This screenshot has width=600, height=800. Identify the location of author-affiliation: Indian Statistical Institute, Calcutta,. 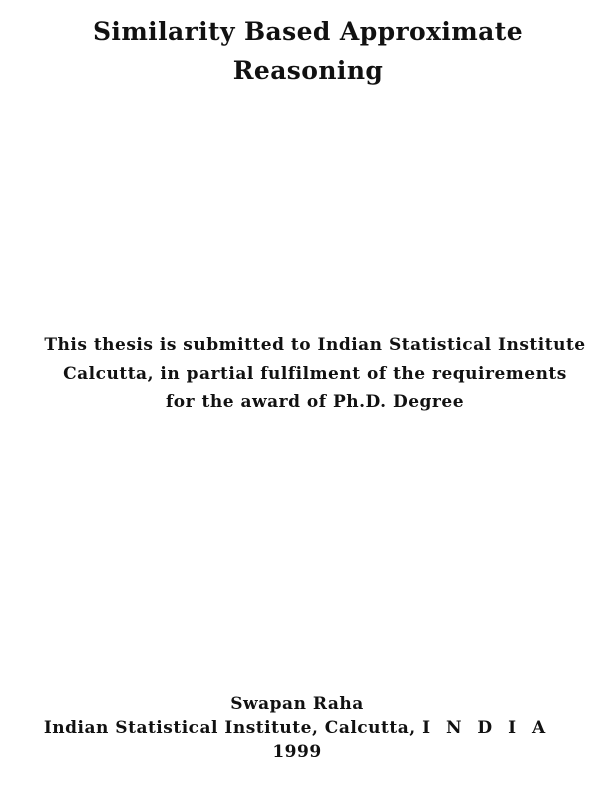
(229, 728).